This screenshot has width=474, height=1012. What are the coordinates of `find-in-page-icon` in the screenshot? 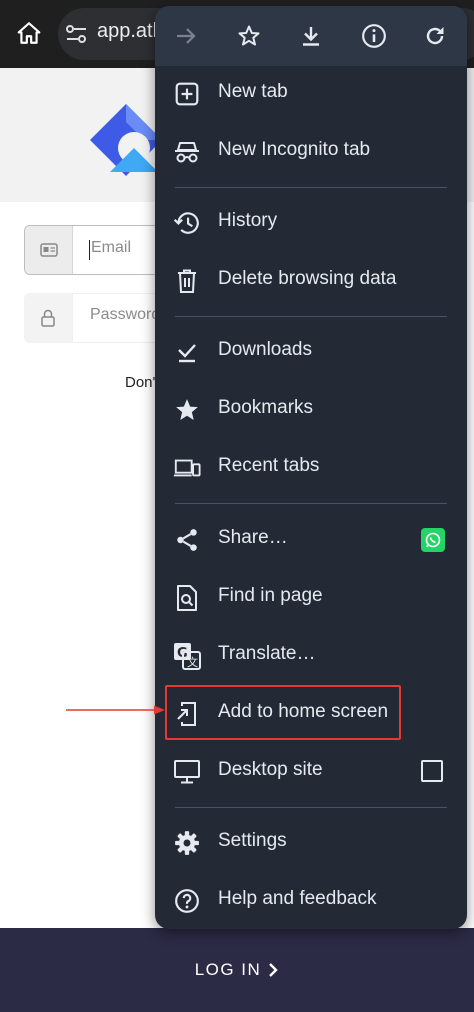 It's located at (187, 598).